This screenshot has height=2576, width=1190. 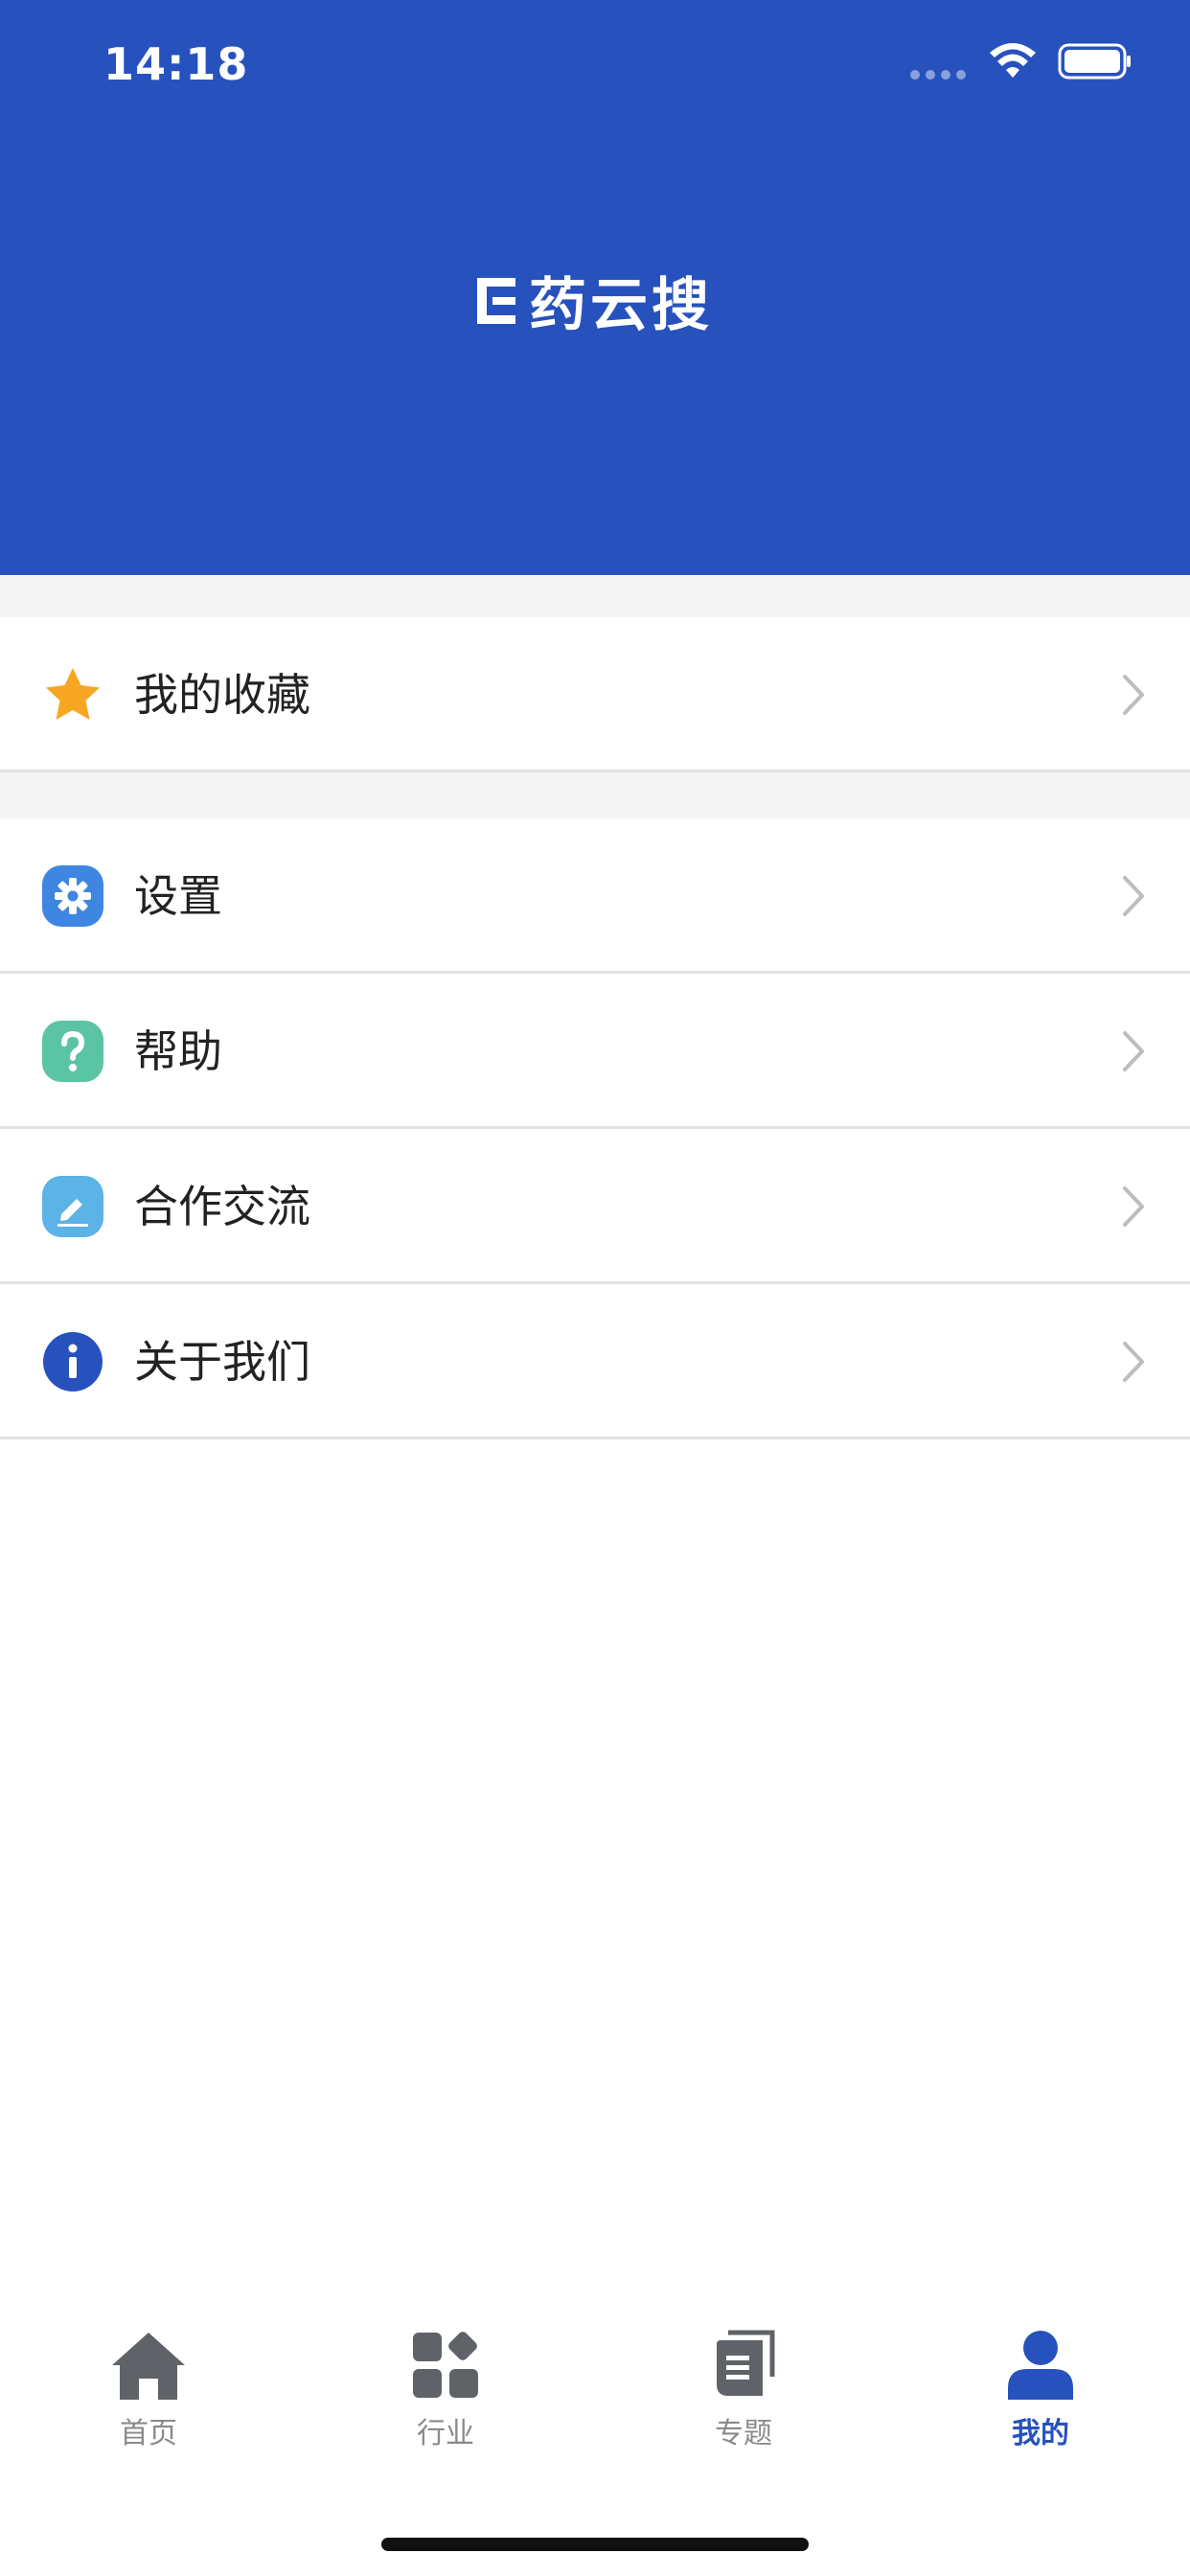 What do you see at coordinates (148, 2433) in the screenshot?
I see `tab-label: 首页` at bounding box center [148, 2433].